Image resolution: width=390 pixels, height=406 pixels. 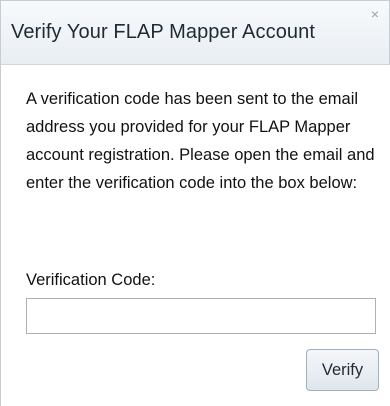 What do you see at coordinates (342, 370) in the screenshot?
I see `verify-button: Verify` at bounding box center [342, 370].